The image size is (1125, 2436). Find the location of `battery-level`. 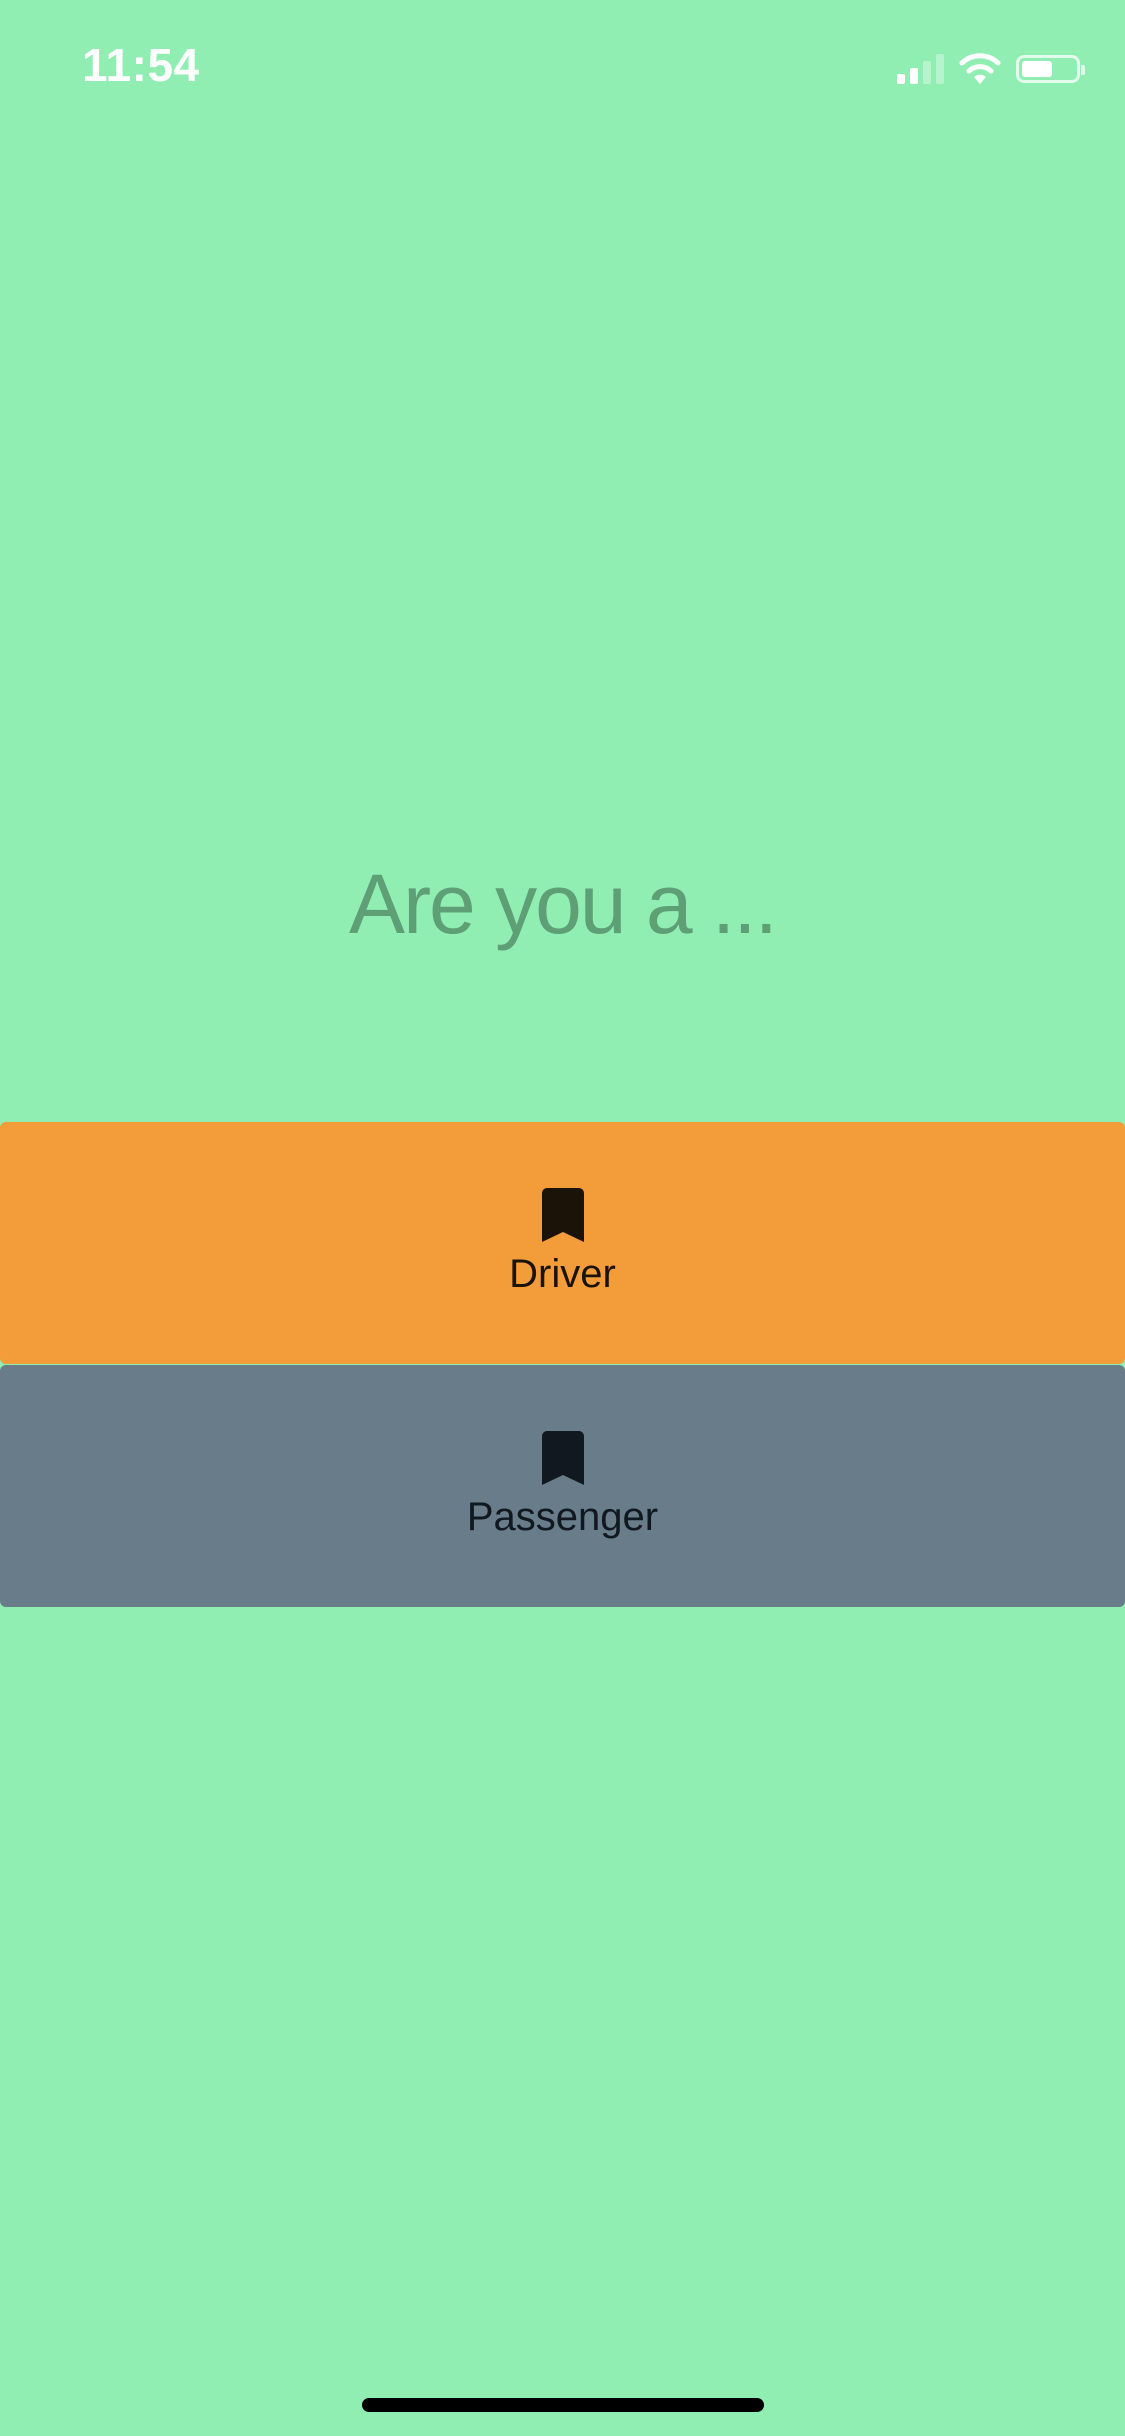

battery-level is located at coordinates (1037, 69).